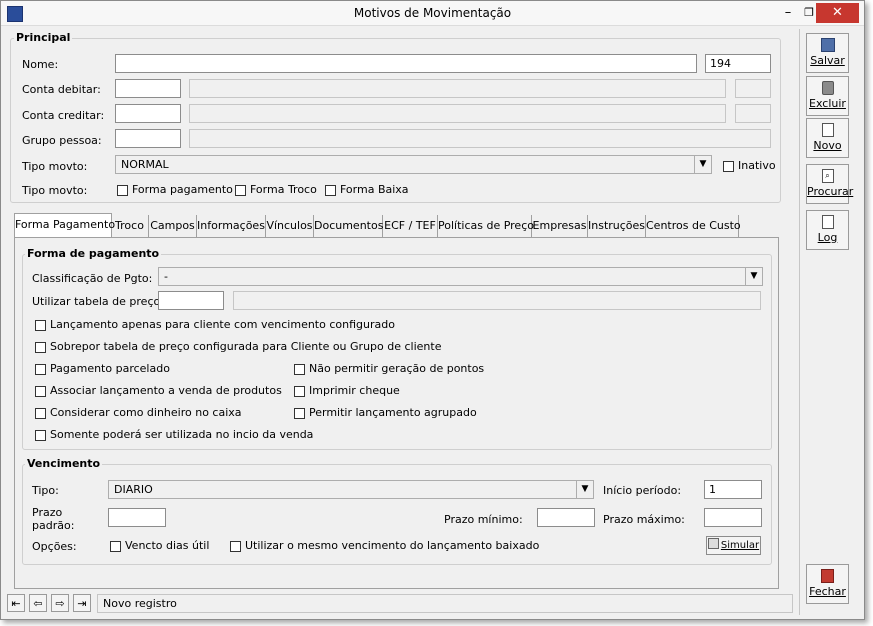 This screenshot has height=626, width=873. I want to click on tipo-vencimento-value: DIARIO, so click(133, 489).